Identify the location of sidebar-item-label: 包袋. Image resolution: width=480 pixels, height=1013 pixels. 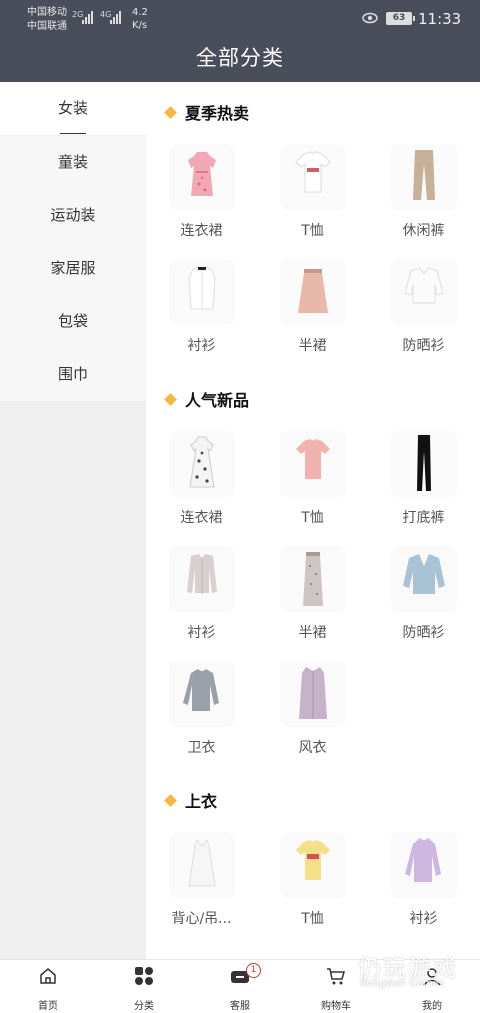
(72, 321).